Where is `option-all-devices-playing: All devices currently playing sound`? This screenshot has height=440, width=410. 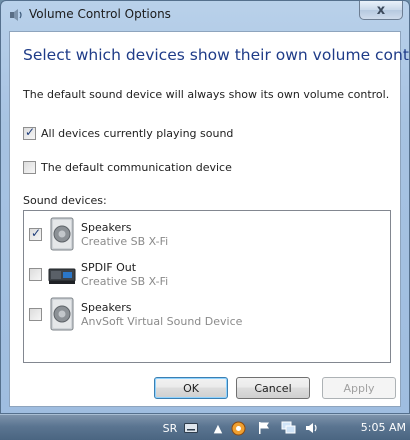 option-all-devices-playing: All devices currently playing sound is located at coordinates (128, 132).